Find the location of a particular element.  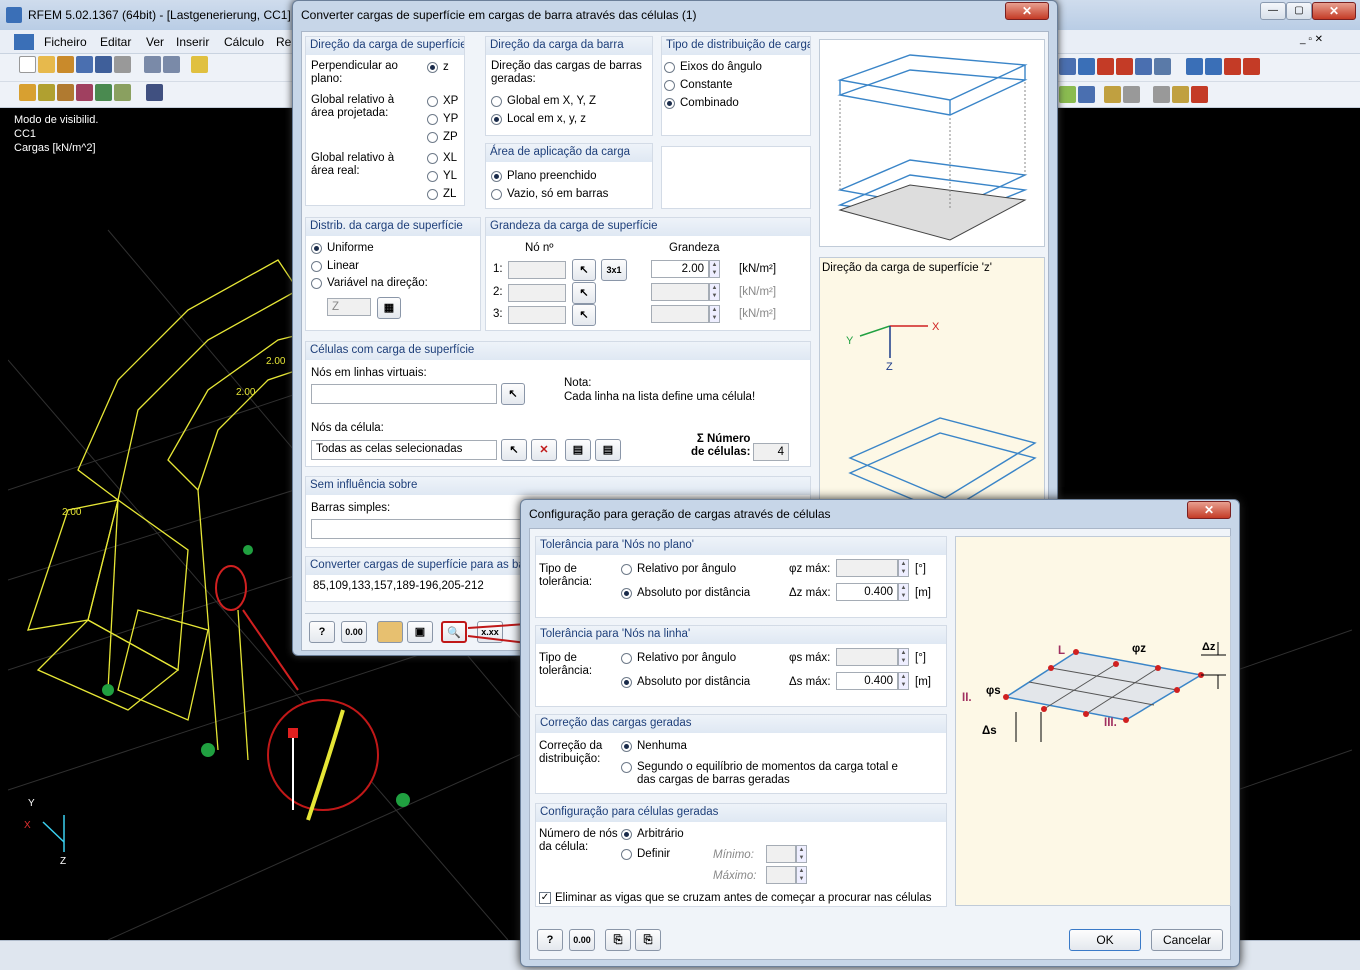

converter-value: 85,109,133,157,189-196,205-212 is located at coordinates (398, 586).